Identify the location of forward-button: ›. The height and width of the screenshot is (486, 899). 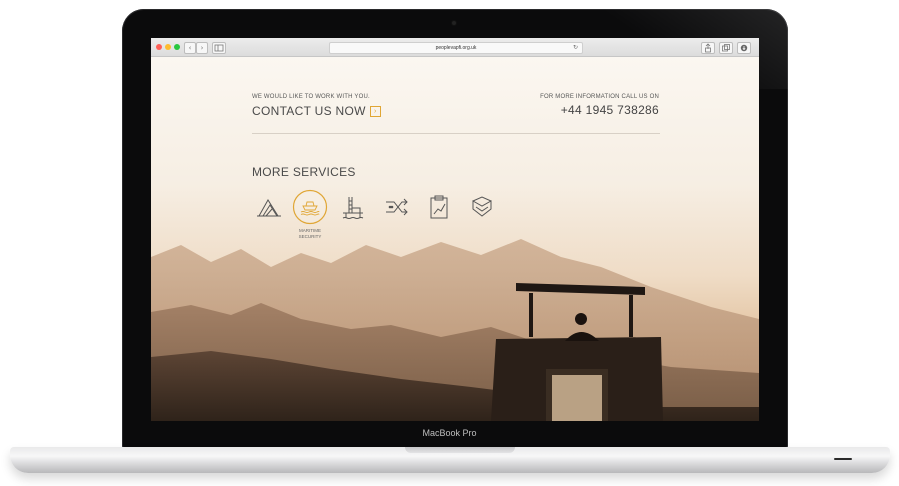
(202, 48).